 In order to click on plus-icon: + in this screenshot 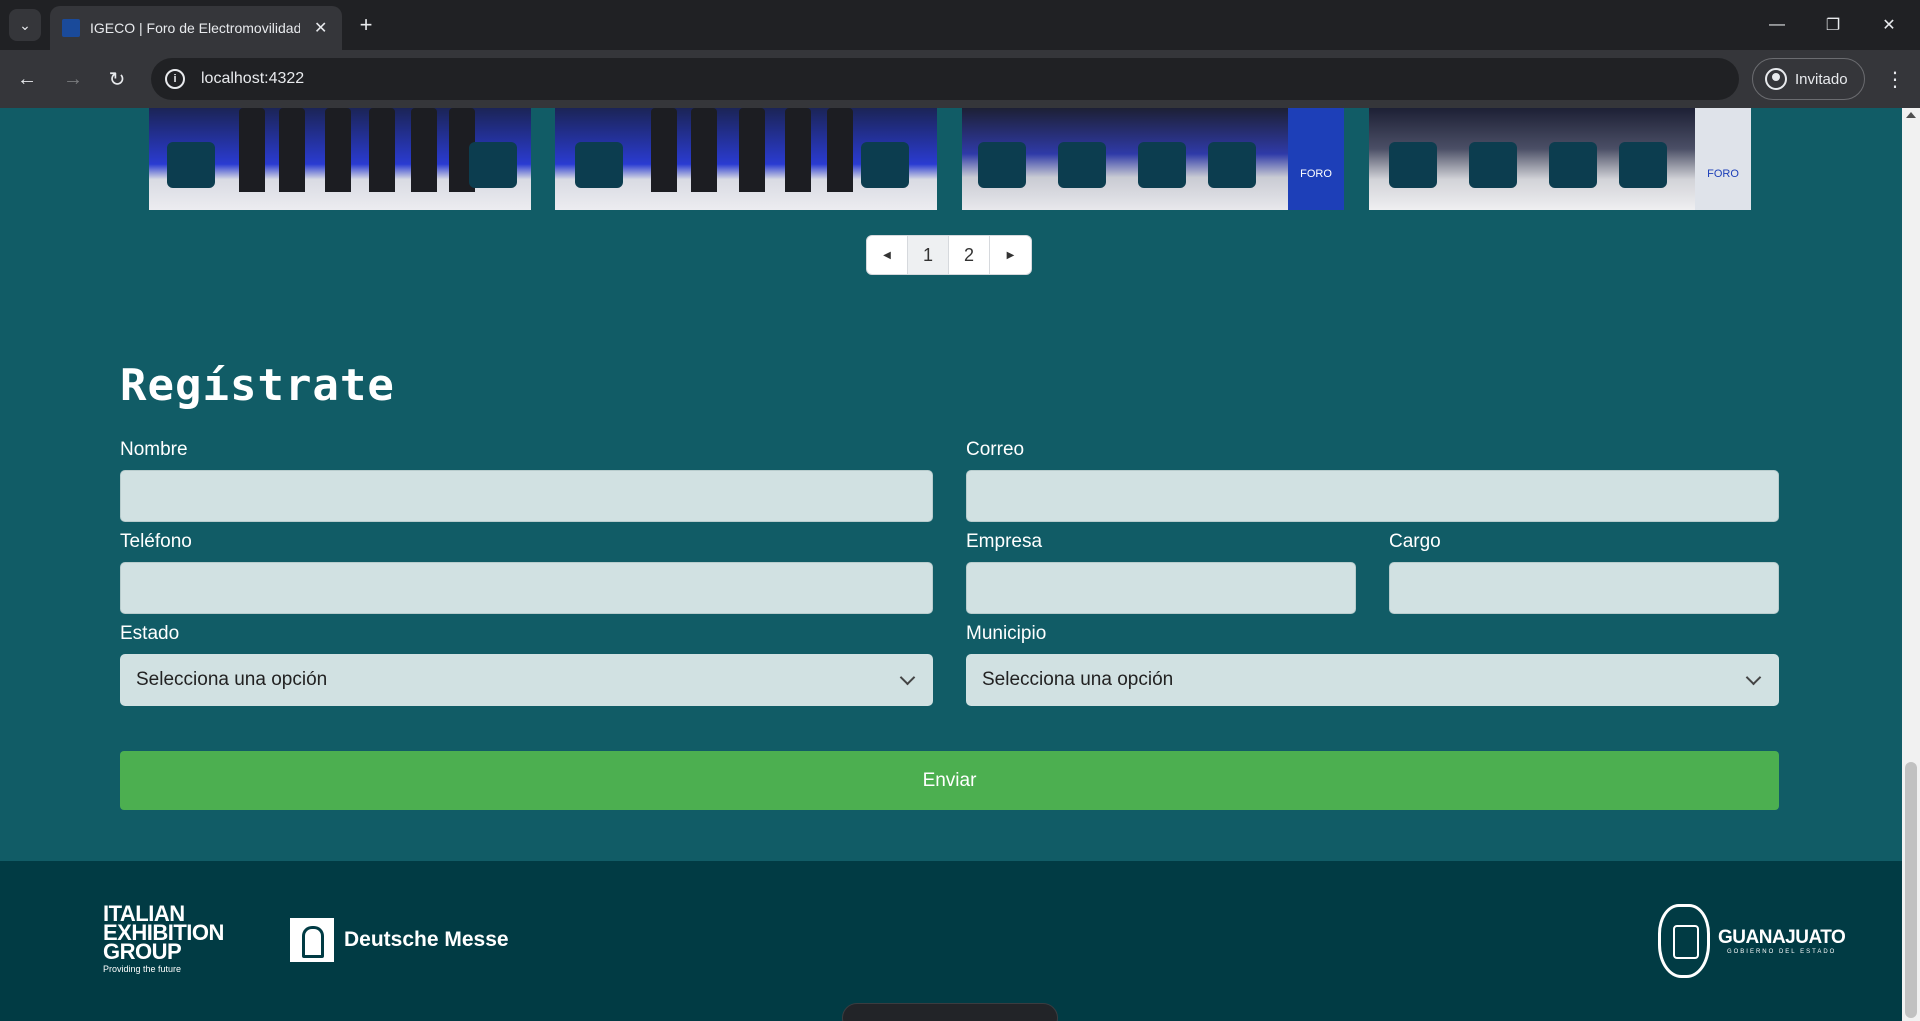, I will do `click(366, 25)`.